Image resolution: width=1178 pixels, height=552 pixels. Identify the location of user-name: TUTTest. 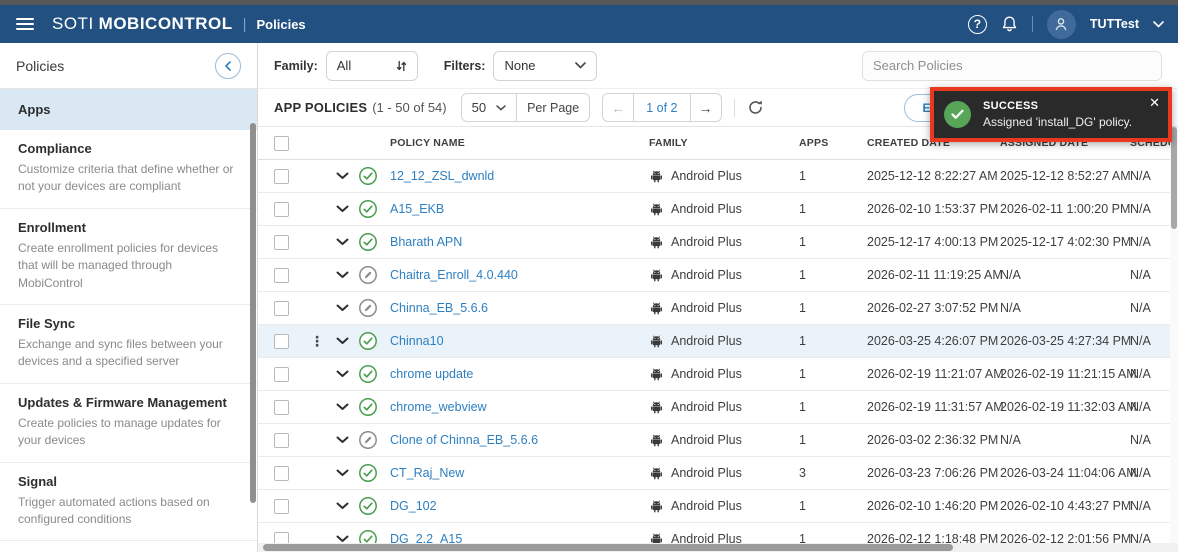
(1114, 24).